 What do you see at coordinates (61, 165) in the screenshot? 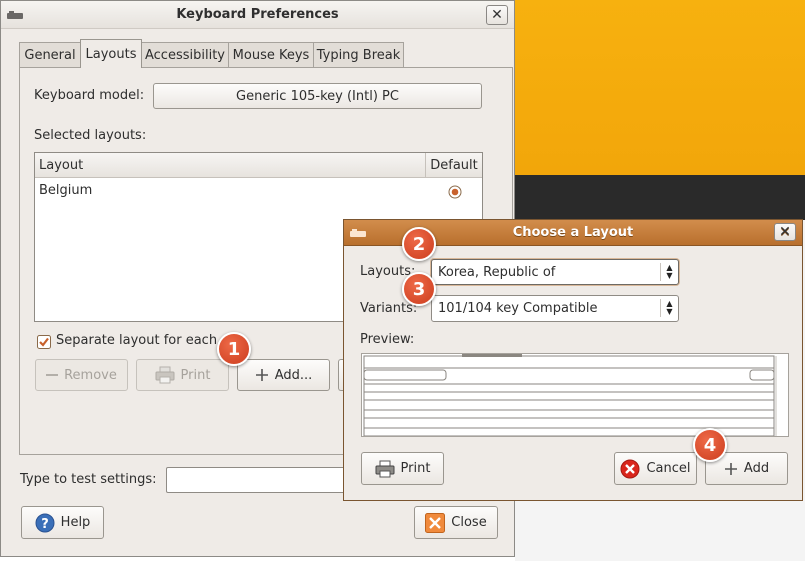
I see `column-header-label: Layout` at bounding box center [61, 165].